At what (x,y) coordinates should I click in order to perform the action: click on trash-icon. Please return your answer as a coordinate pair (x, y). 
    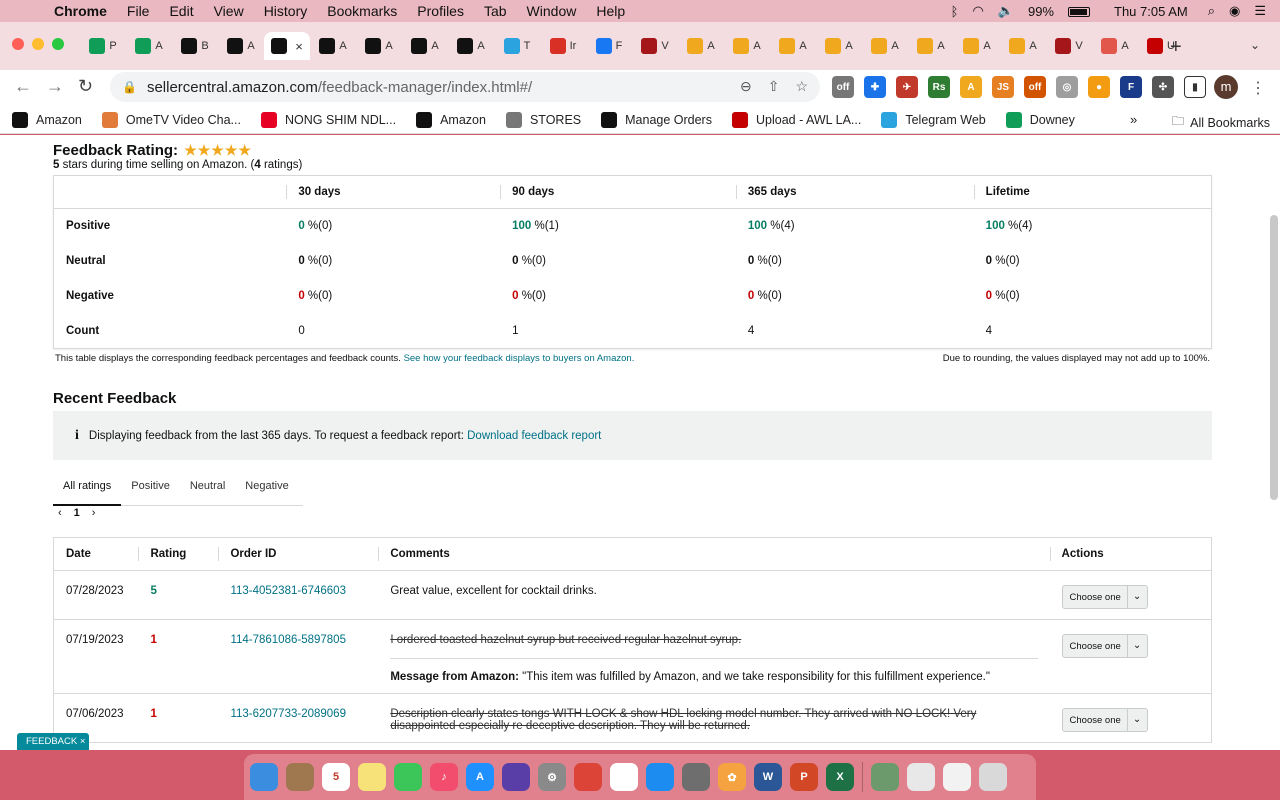
    Looking at the image, I should click on (993, 777).